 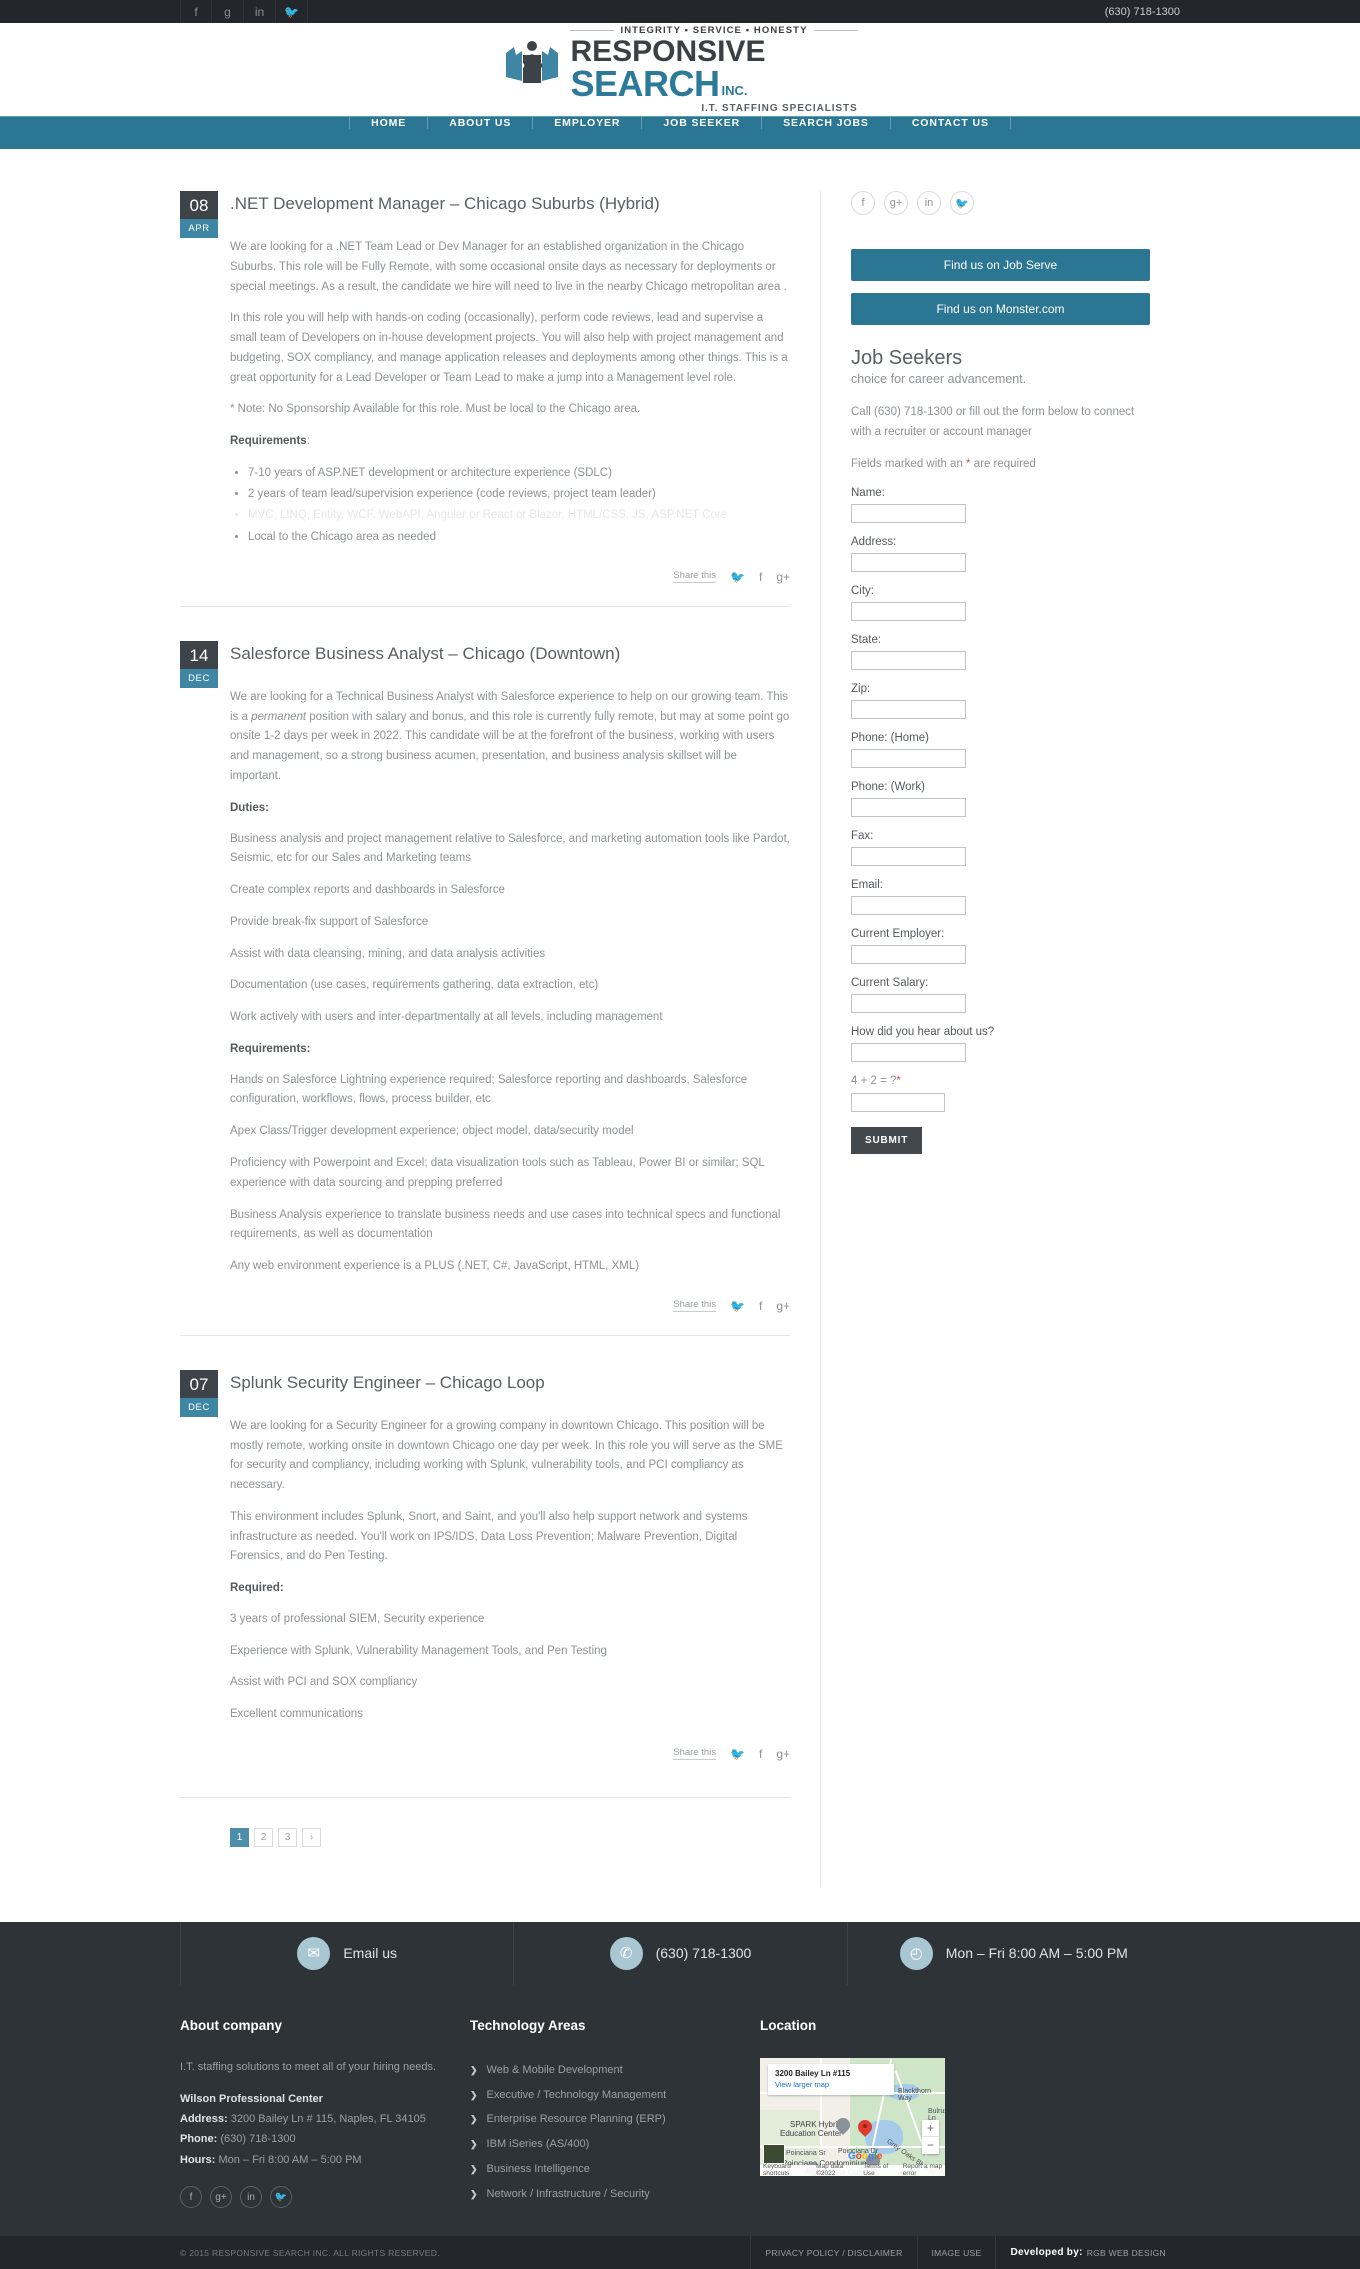 I want to click on pagination-page-3: 3, so click(x=287, y=1837).